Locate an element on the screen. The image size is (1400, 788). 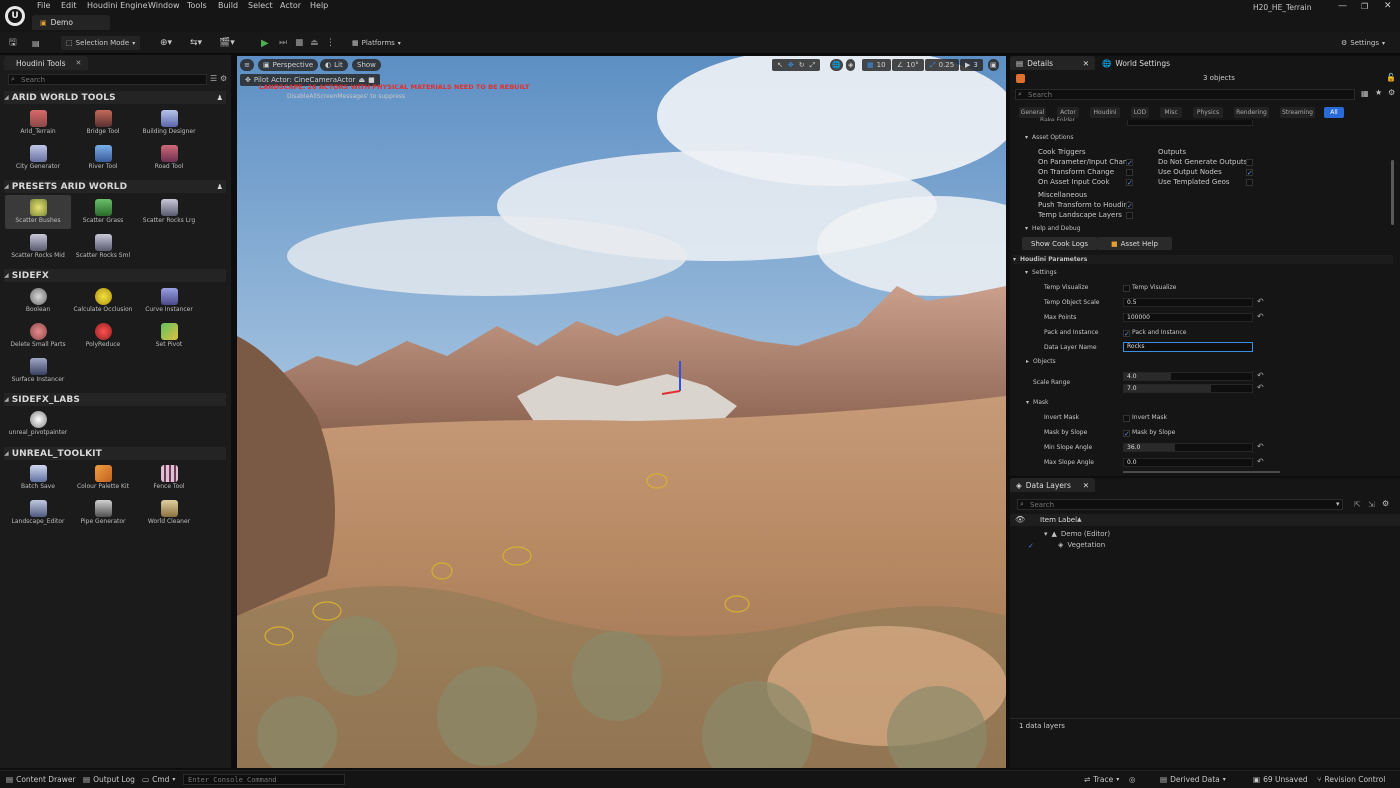
move-icon: ✥ is located at coordinates (791, 65).